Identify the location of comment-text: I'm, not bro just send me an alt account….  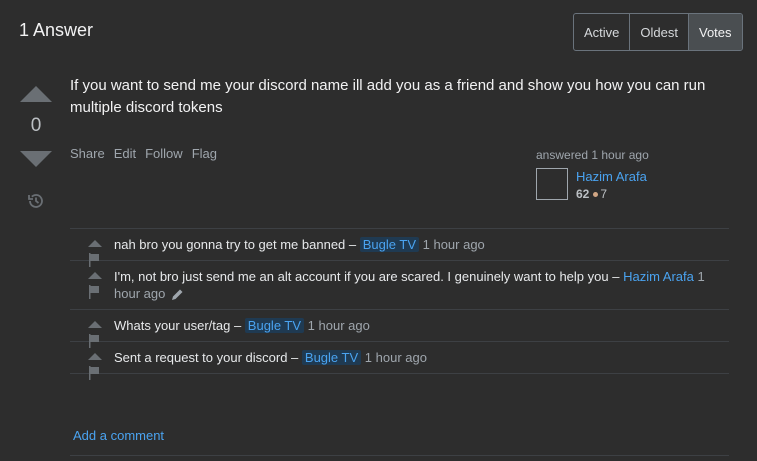
(367, 276).